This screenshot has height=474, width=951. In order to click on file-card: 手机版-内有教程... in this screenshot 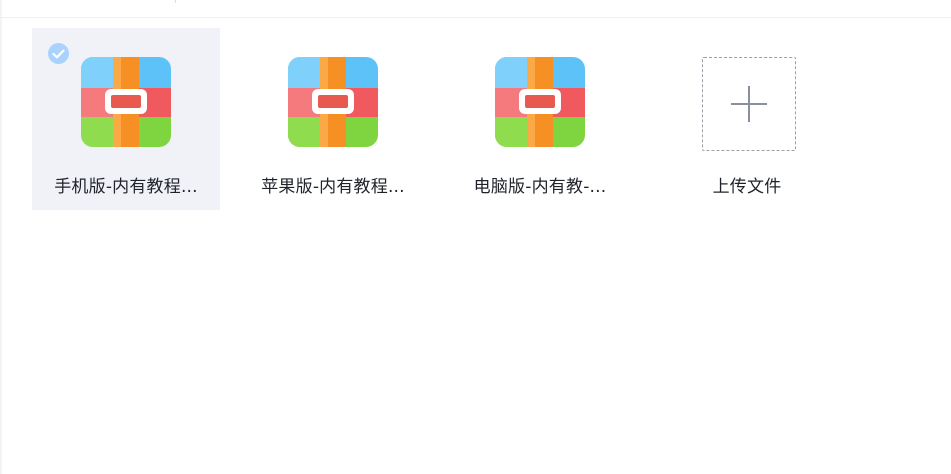, I will do `click(126, 119)`.